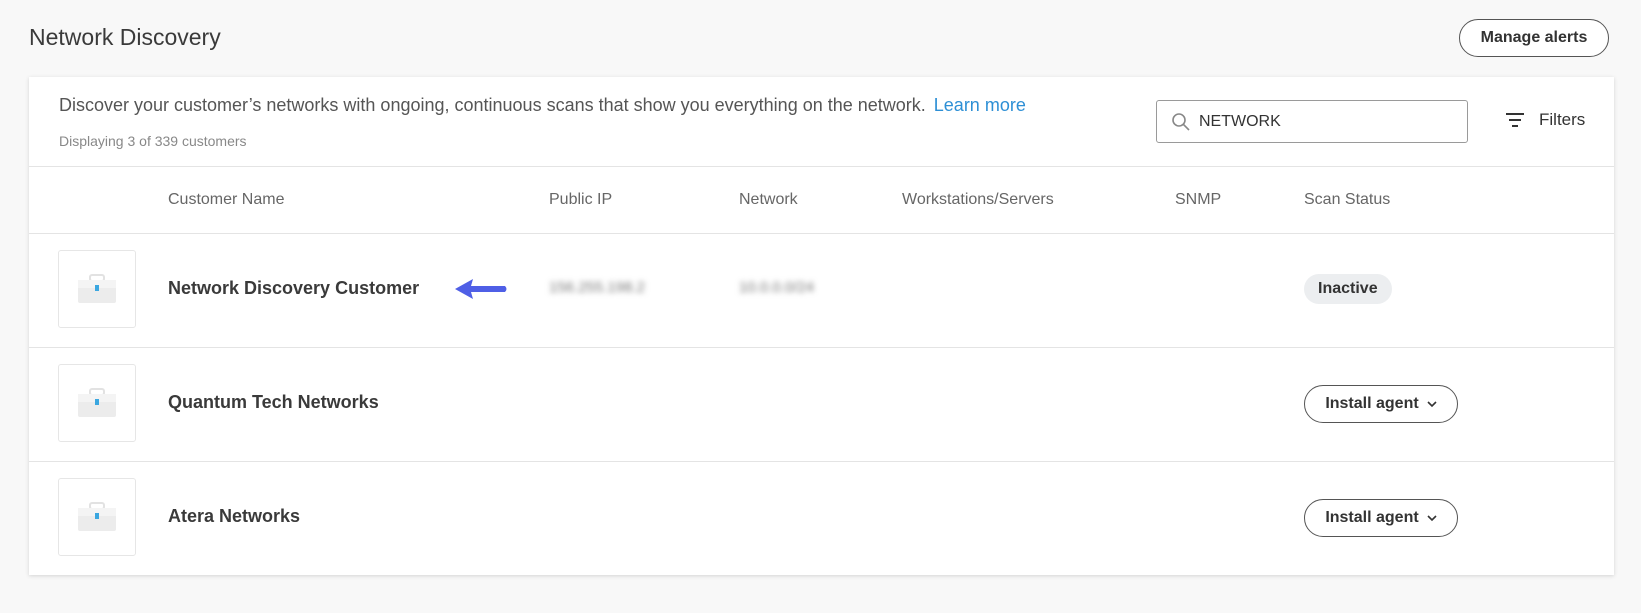 Image resolution: width=1641 pixels, height=613 pixels. Describe the element at coordinates (1181, 121) in the screenshot. I see `search-icon` at that location.